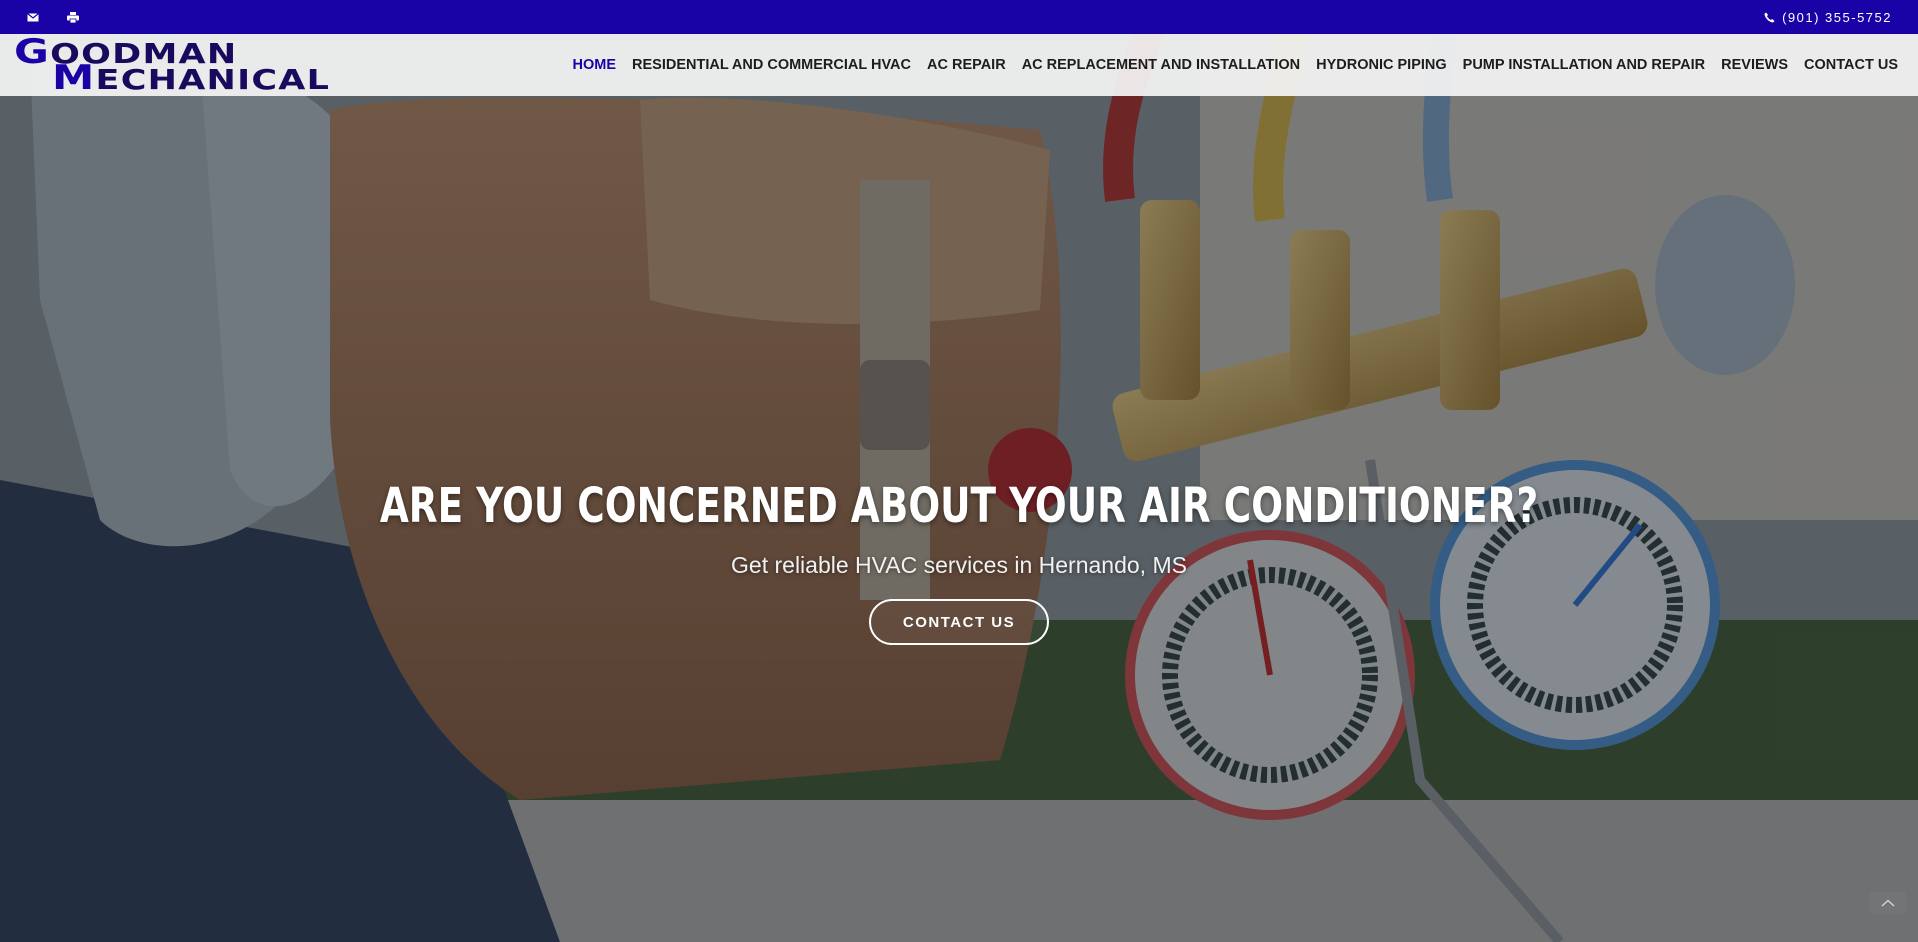  What do you see at coordinates (1769, 17) in the screenshot?
I see `phone-icon` at bounding box center [1769, 17].